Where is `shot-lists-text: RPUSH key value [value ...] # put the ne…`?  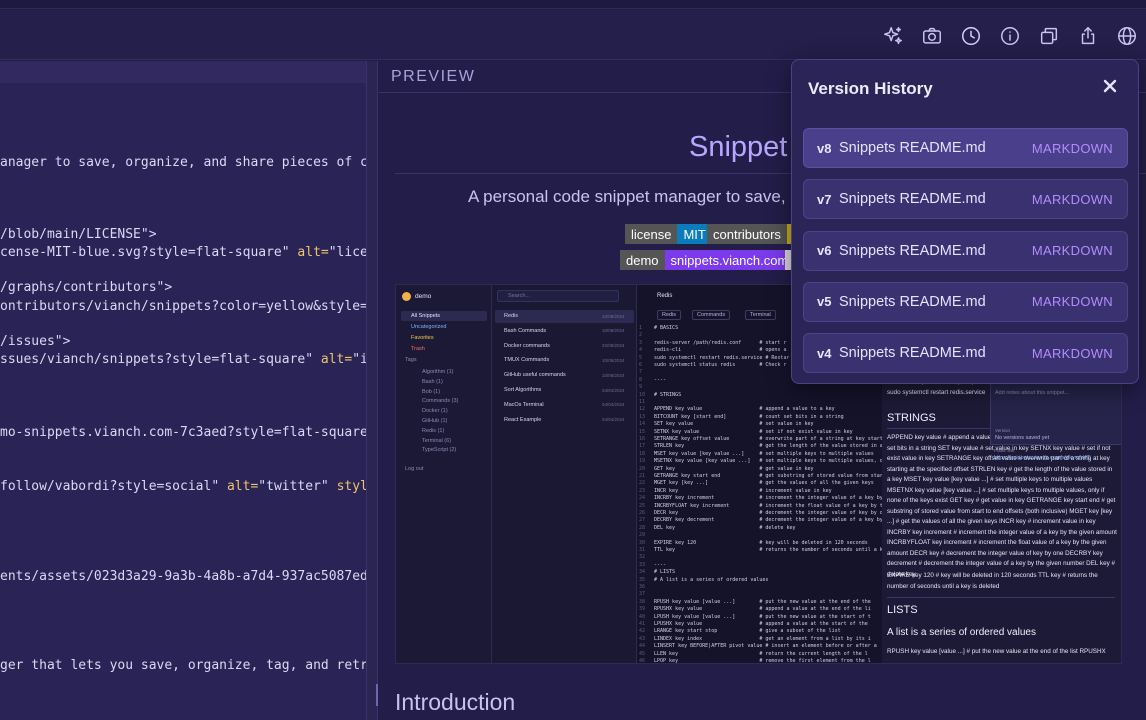
shot-lists-text: RPUSH key value [value ...] # put the ne… is located at coordinates (996, 651).